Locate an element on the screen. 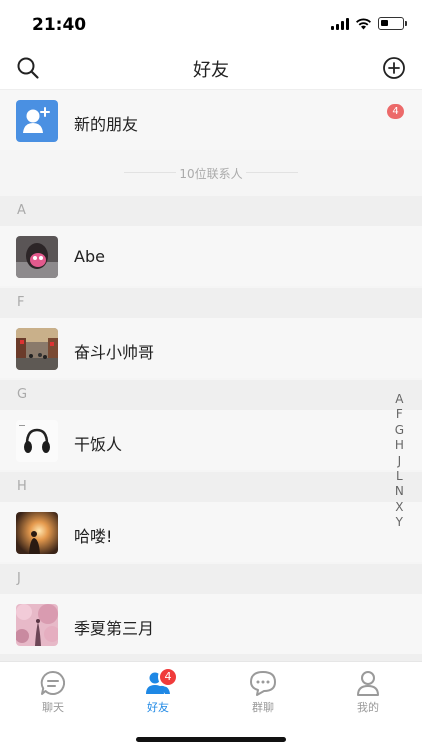 The width and height of the screenshot is (422, 750). page-title: 好友 is located at coordinates (211, 70).